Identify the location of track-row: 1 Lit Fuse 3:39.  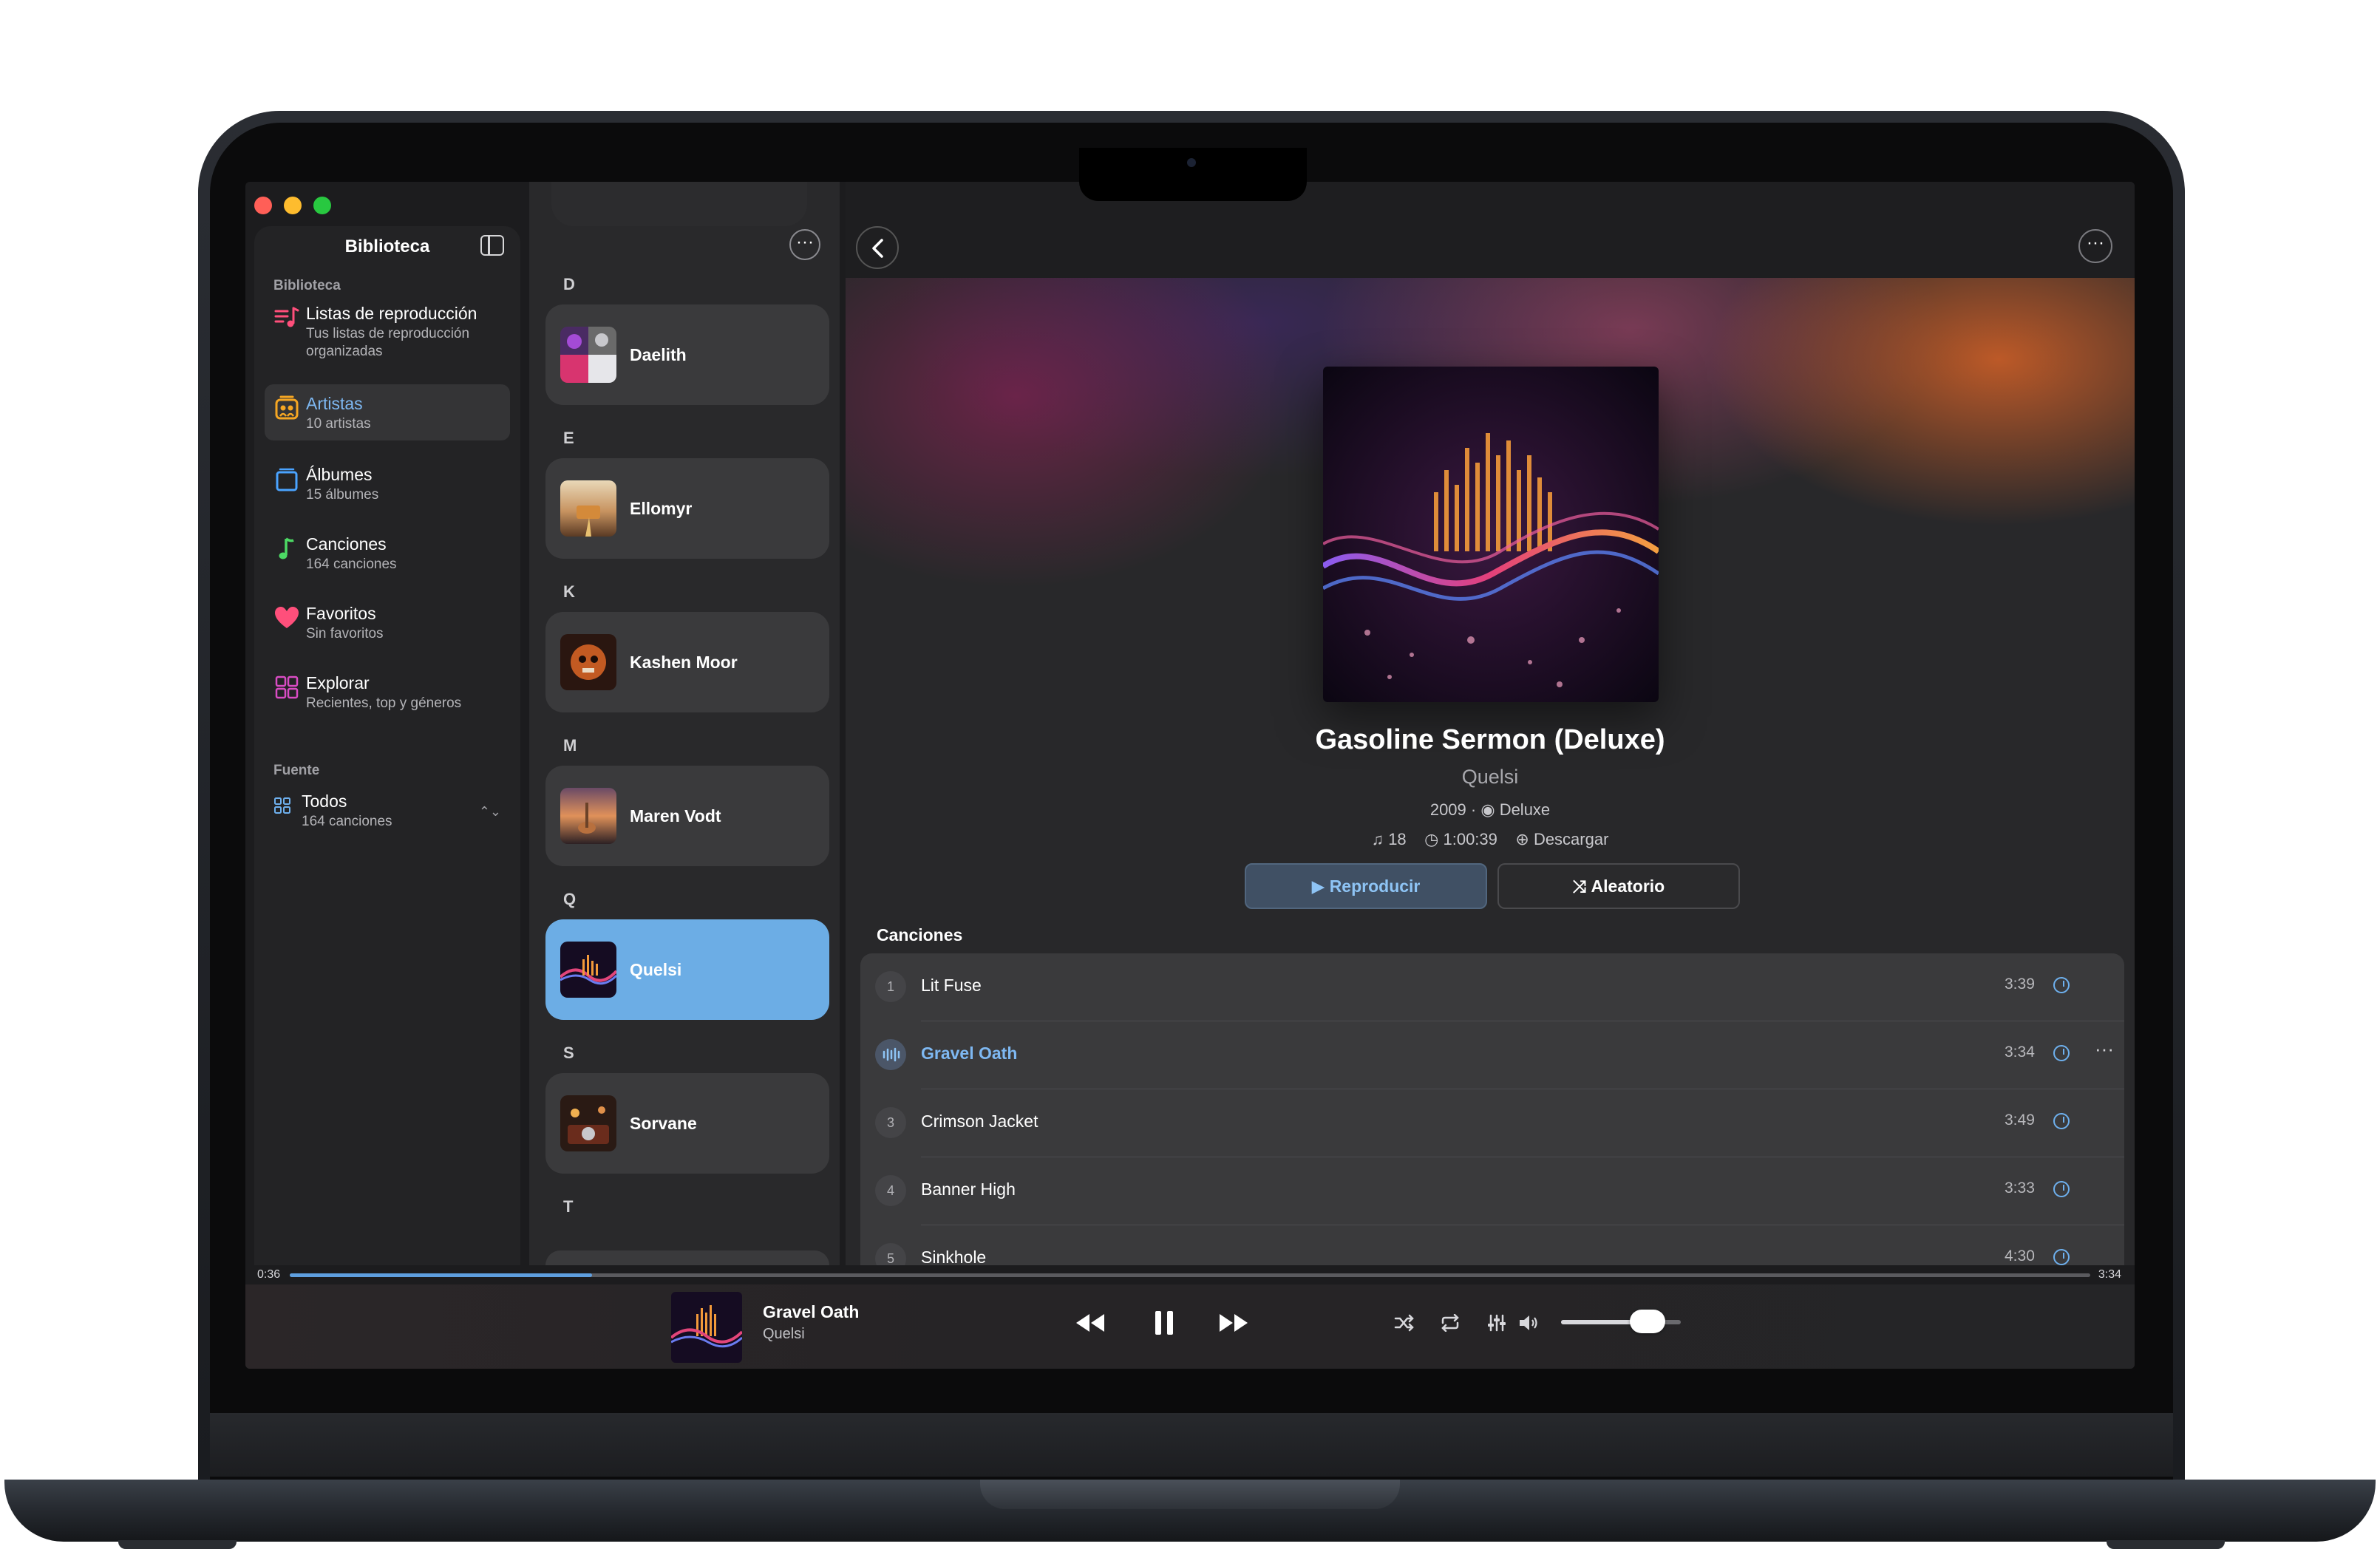
(1492, 987).